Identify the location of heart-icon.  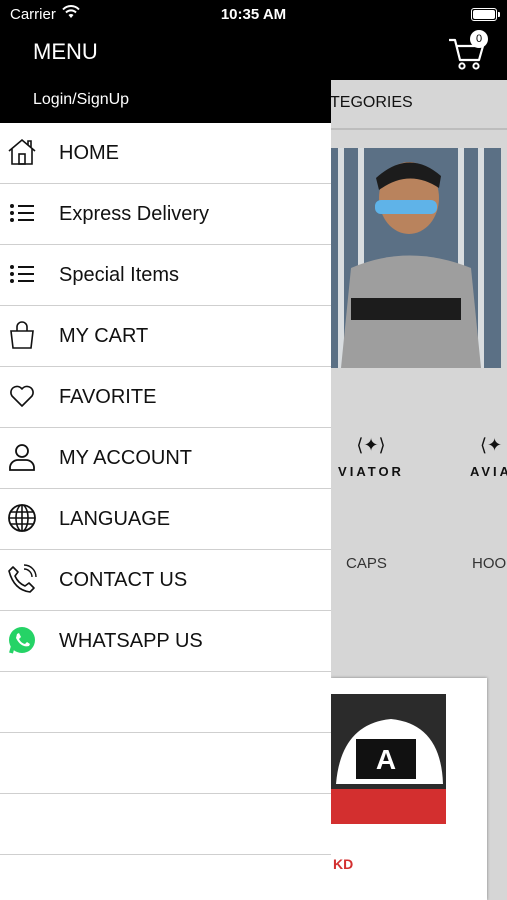
(22, 396).